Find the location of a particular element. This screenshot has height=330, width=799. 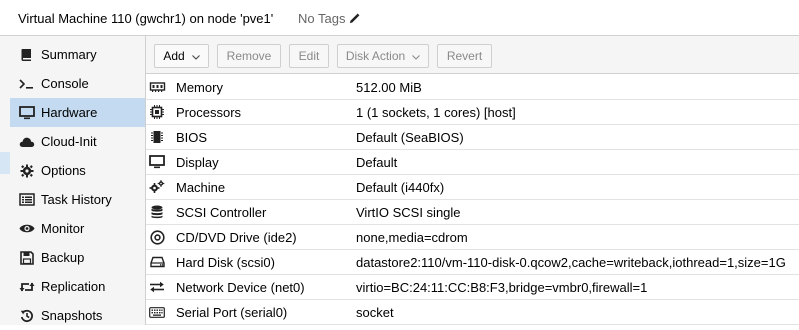

sidebar-item-task-history: Task History is located at coordinates (77, 199).